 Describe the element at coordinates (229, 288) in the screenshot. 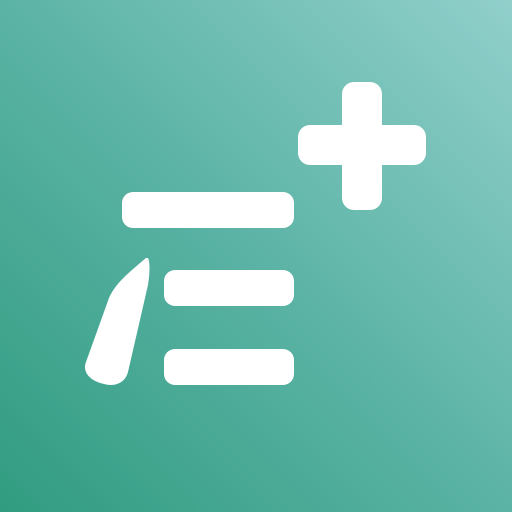

I see `text-line-middle` at that location.